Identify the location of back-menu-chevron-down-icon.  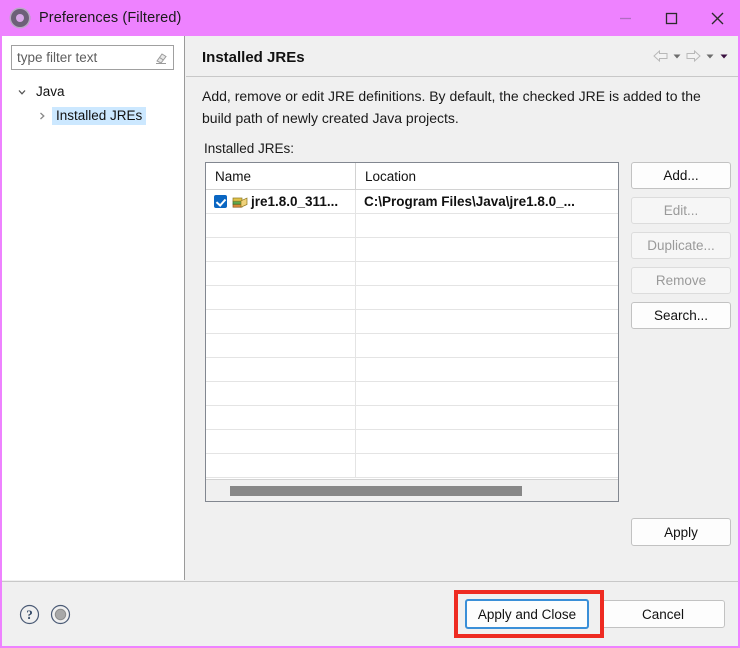
(677, 56).